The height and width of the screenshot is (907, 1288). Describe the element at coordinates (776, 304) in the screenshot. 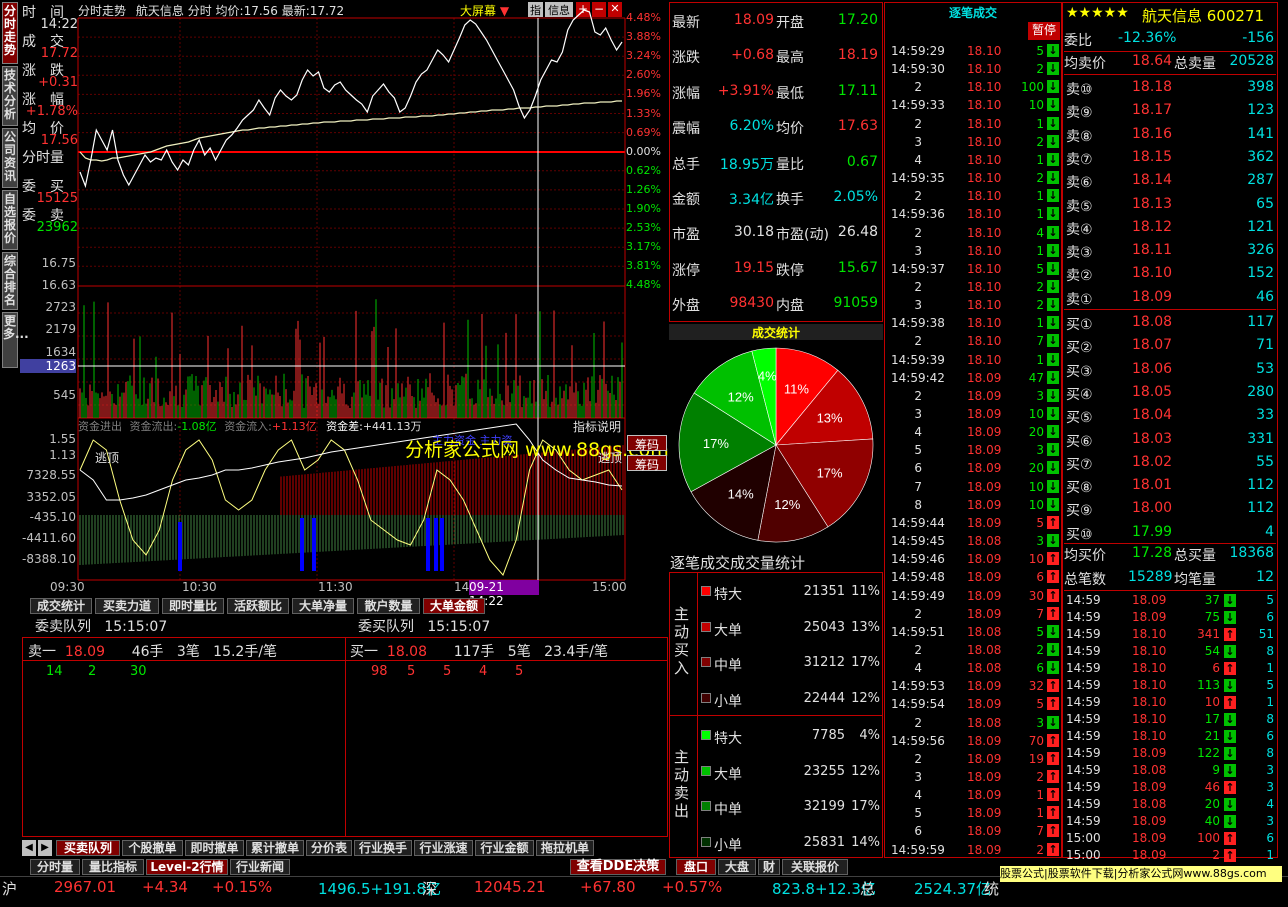

I see `quote-row: 外盘 98430 内盘 91059` at that location.